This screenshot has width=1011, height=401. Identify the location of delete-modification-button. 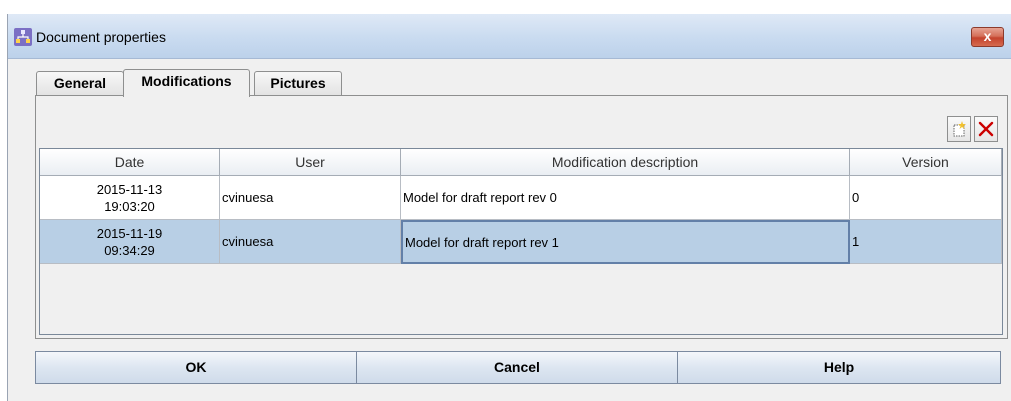
(986, 129).